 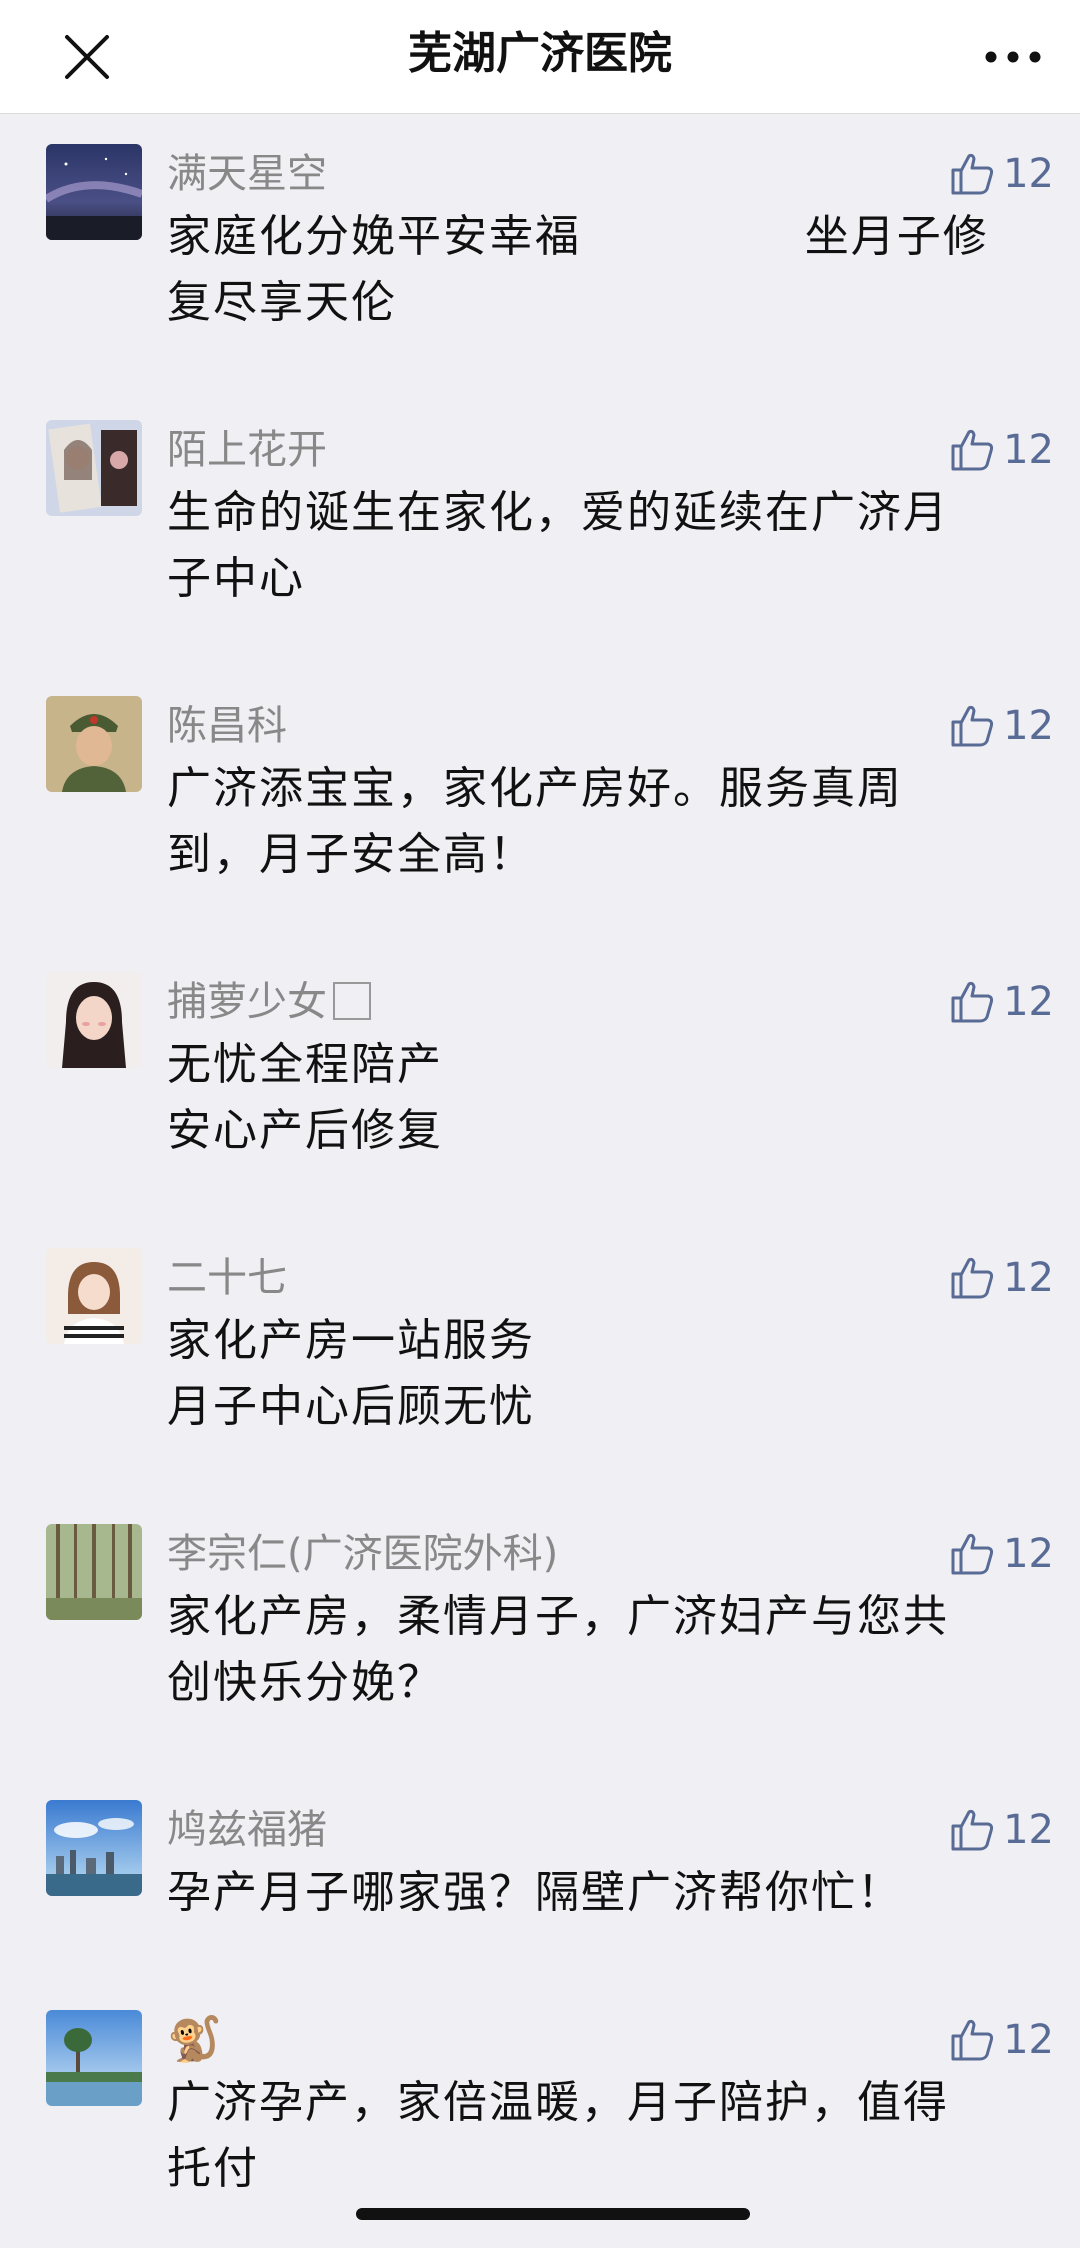 What do you see at coordinates (227, 1278) in the screenshot?
I see `comment-nickname: 二十七` at bounding box center [227, 1278].